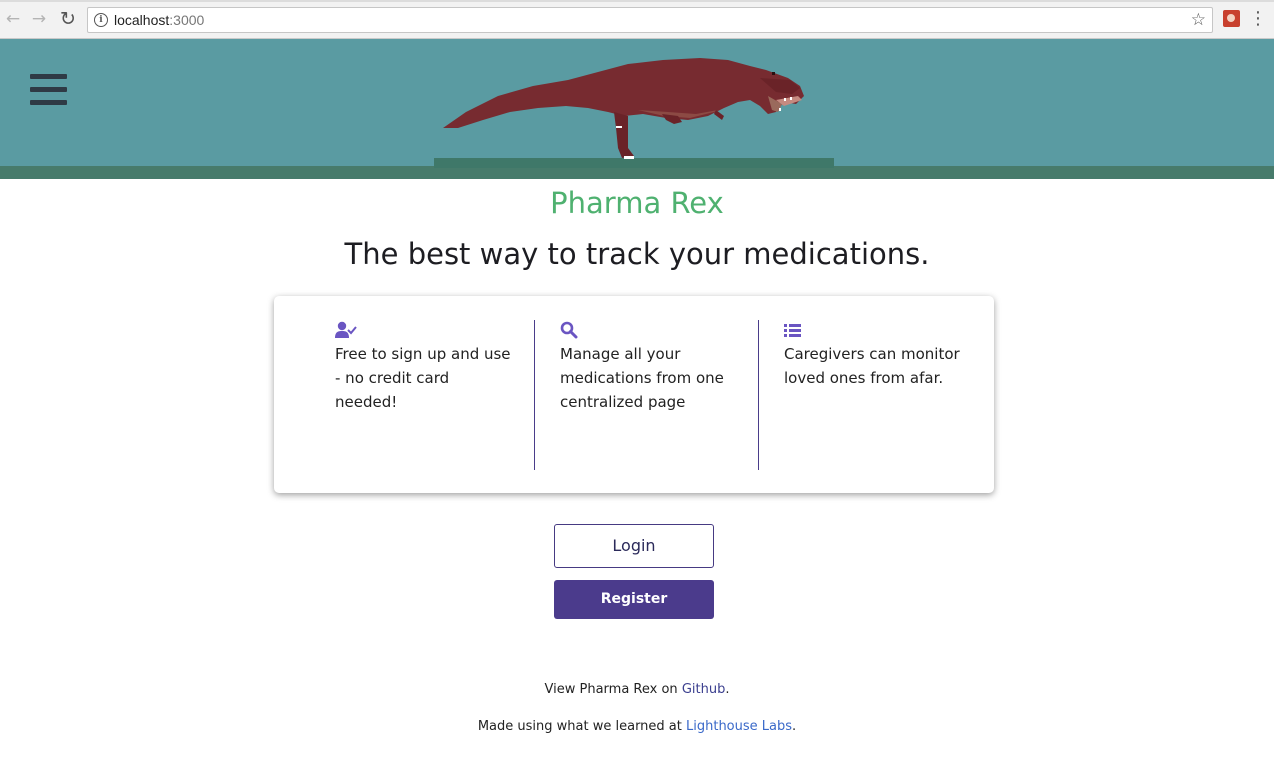  I want to click on url-text: localhost:3000, so click(159, 20).